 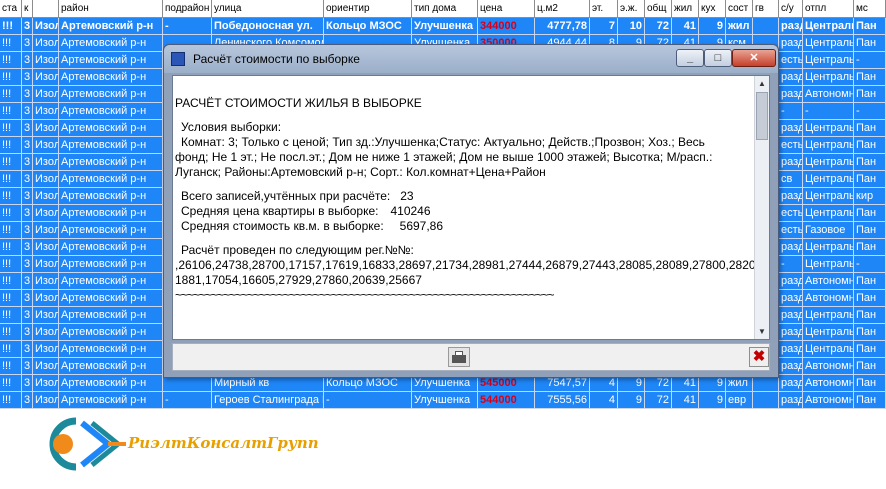 What do you see at coordinates (46, 9) in the screenshot?
I see `column-header` at bounding box center [46, 9].